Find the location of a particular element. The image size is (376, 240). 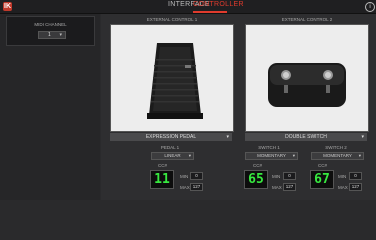

midi-channel-box: MIDI CHANNEL 1 ▾ is located at coordinates (50, 31).